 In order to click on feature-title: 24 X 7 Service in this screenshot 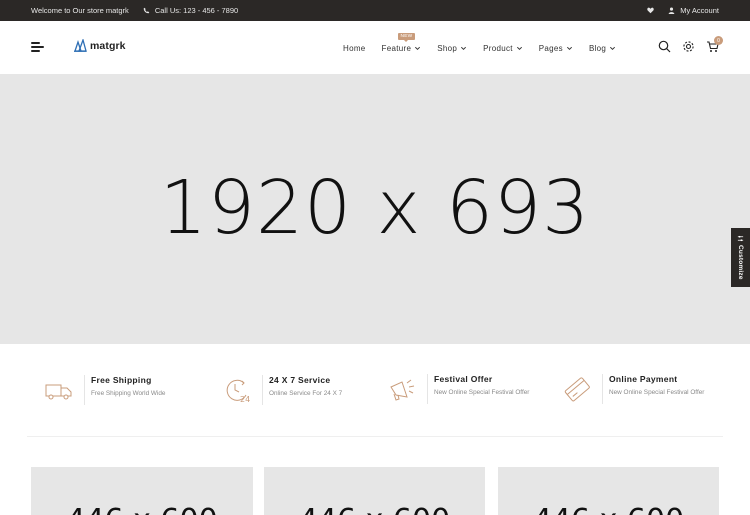, I will do `click(300, 380)`.